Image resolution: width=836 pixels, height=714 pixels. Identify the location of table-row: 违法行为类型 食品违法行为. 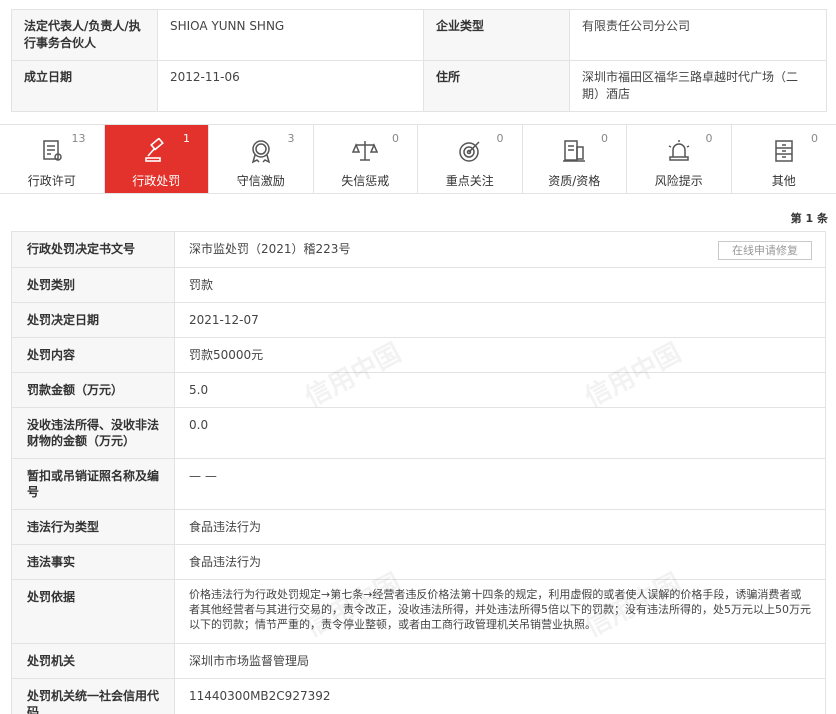
(418, 527).